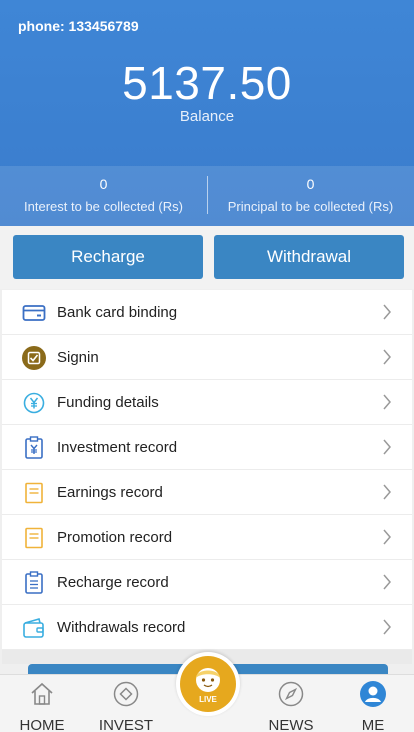  Describe the element at coordinates (373, 724) in the screenshot. I see `tab-me-label: ME` at that location.